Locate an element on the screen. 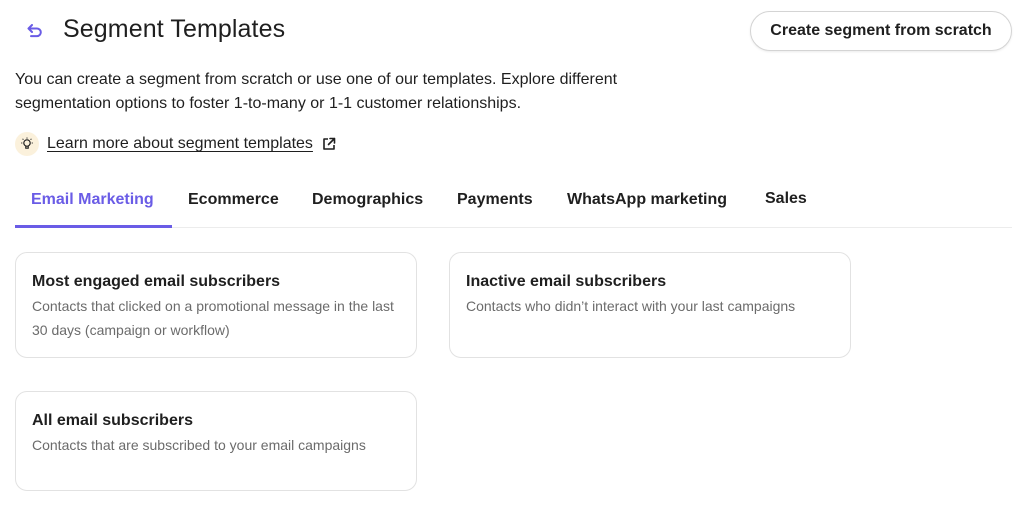  back-button is located at coordinates (35, 31).